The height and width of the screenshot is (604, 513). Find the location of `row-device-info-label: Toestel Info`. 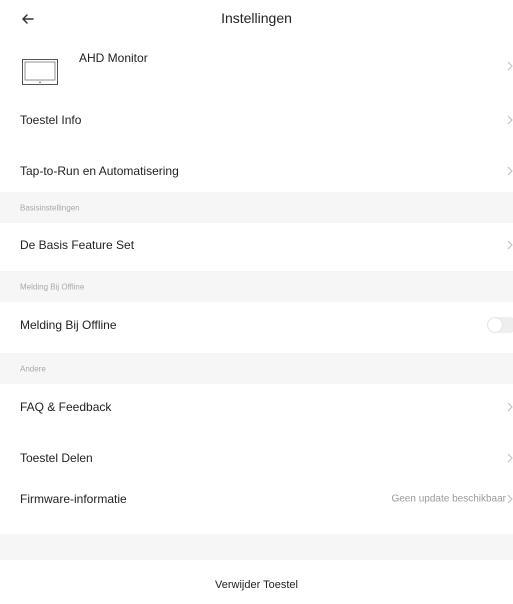

row-device-info-label: Toestel Info is located at coordinates (51, 120).